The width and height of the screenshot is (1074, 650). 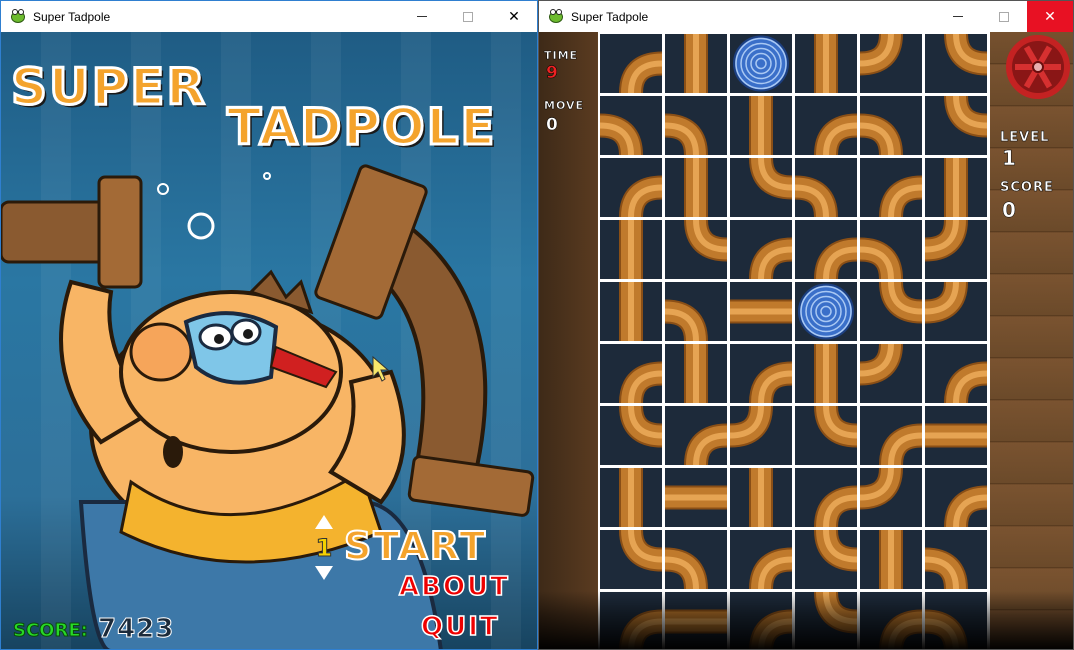 I want to click on score-value: 0, so click(x=1009, y=210).